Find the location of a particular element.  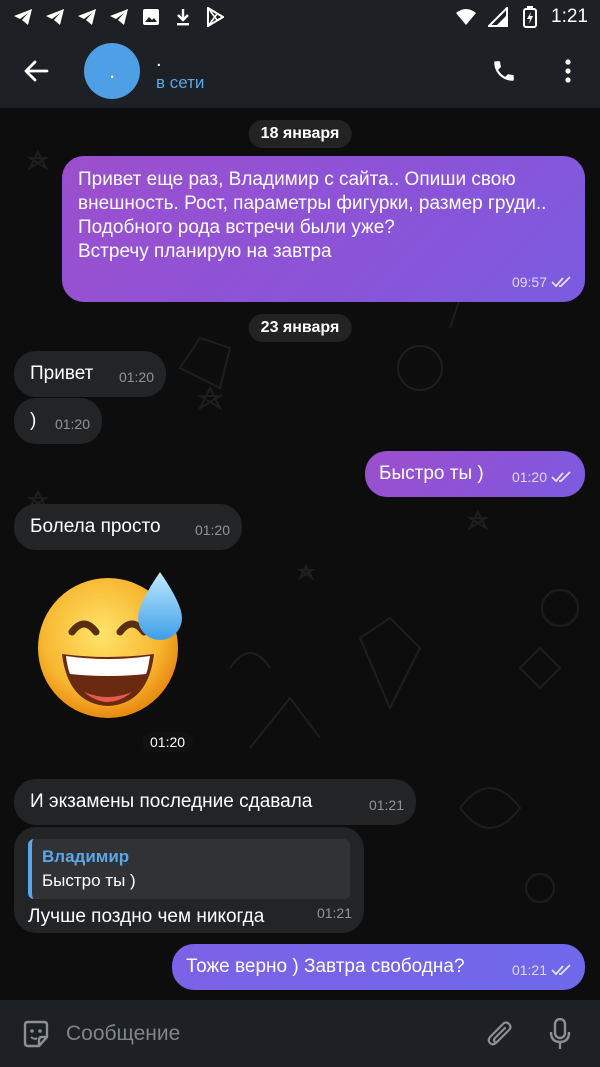

contact-name: . is located at coordinates (159, 60).